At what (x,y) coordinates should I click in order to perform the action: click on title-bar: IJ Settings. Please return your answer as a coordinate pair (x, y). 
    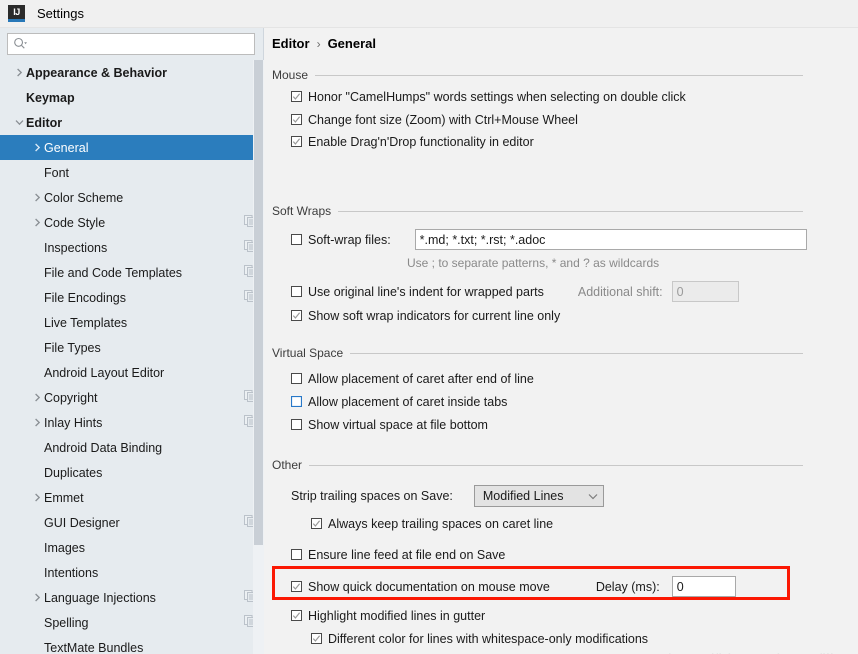
    Looking at the image, I should click on (429, 14).